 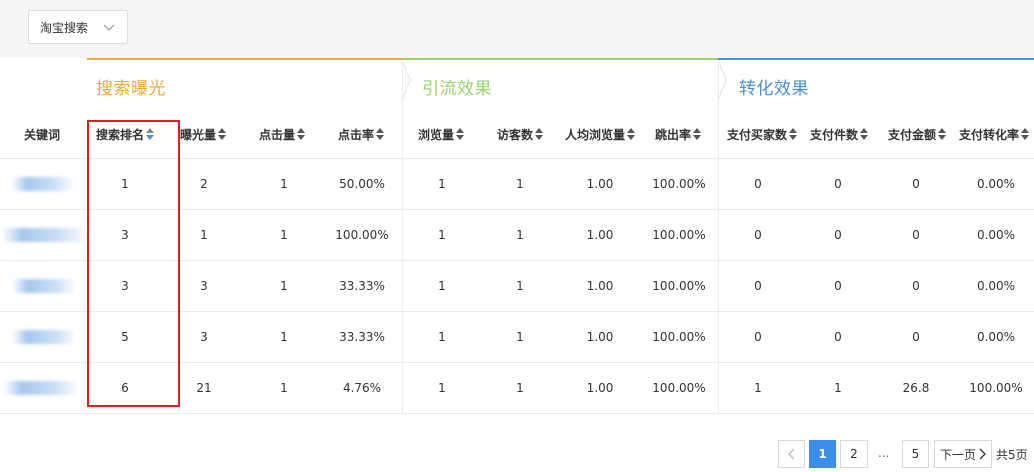 What do you see at coordinates (833, 134) in the screenshot?
I see `col-header-items-label: 支付件数` at bounding box center [833, 134].